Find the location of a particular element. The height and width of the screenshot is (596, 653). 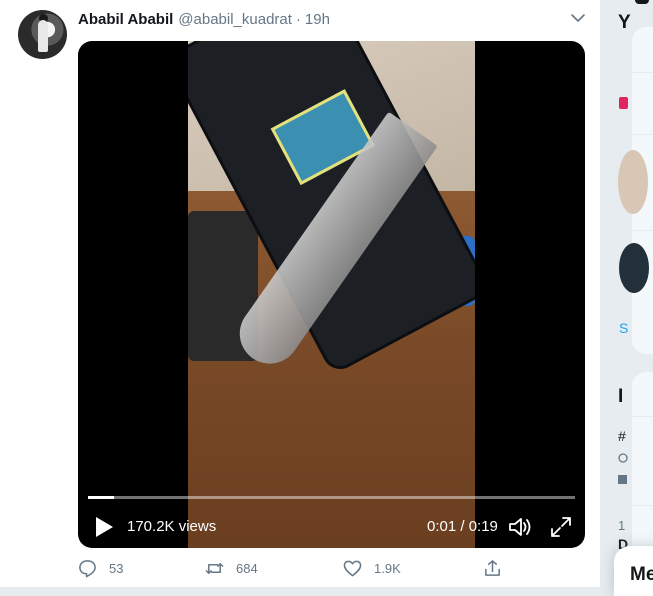

messages-label: Me is located at coordinates (641, 574).